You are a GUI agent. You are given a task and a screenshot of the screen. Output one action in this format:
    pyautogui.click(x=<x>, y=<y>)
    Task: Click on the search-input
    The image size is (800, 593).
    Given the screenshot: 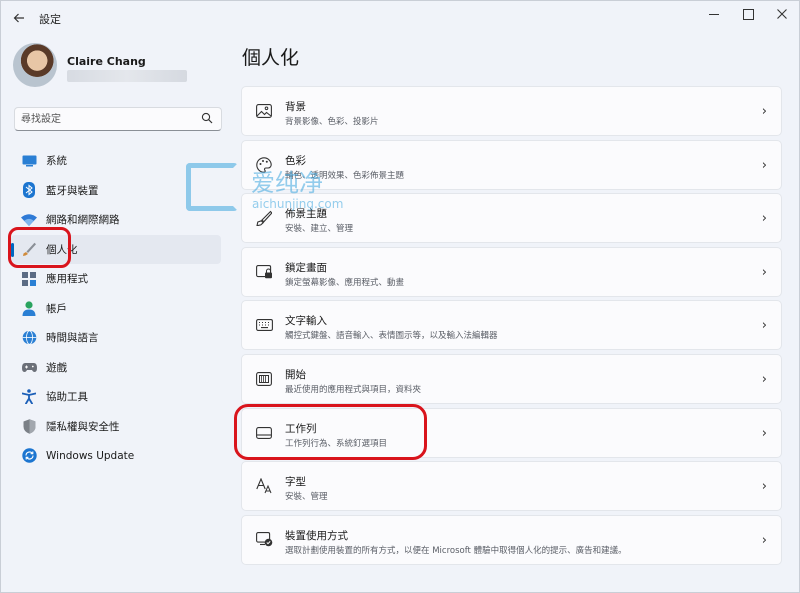 What is the action you would take?
    pyautogui.click(x=111, y=119)
    